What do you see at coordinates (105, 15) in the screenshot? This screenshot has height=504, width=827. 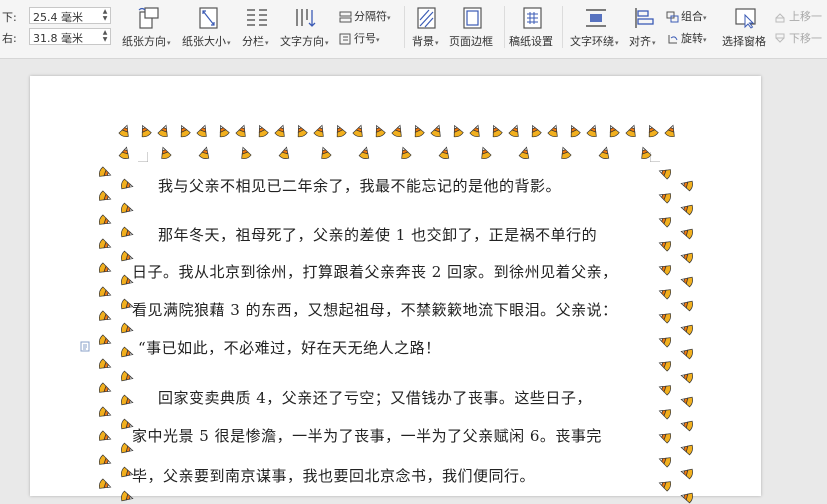 I see `bottom-margin-spinner: ▲ ▼` at bounding box center [105, 15].